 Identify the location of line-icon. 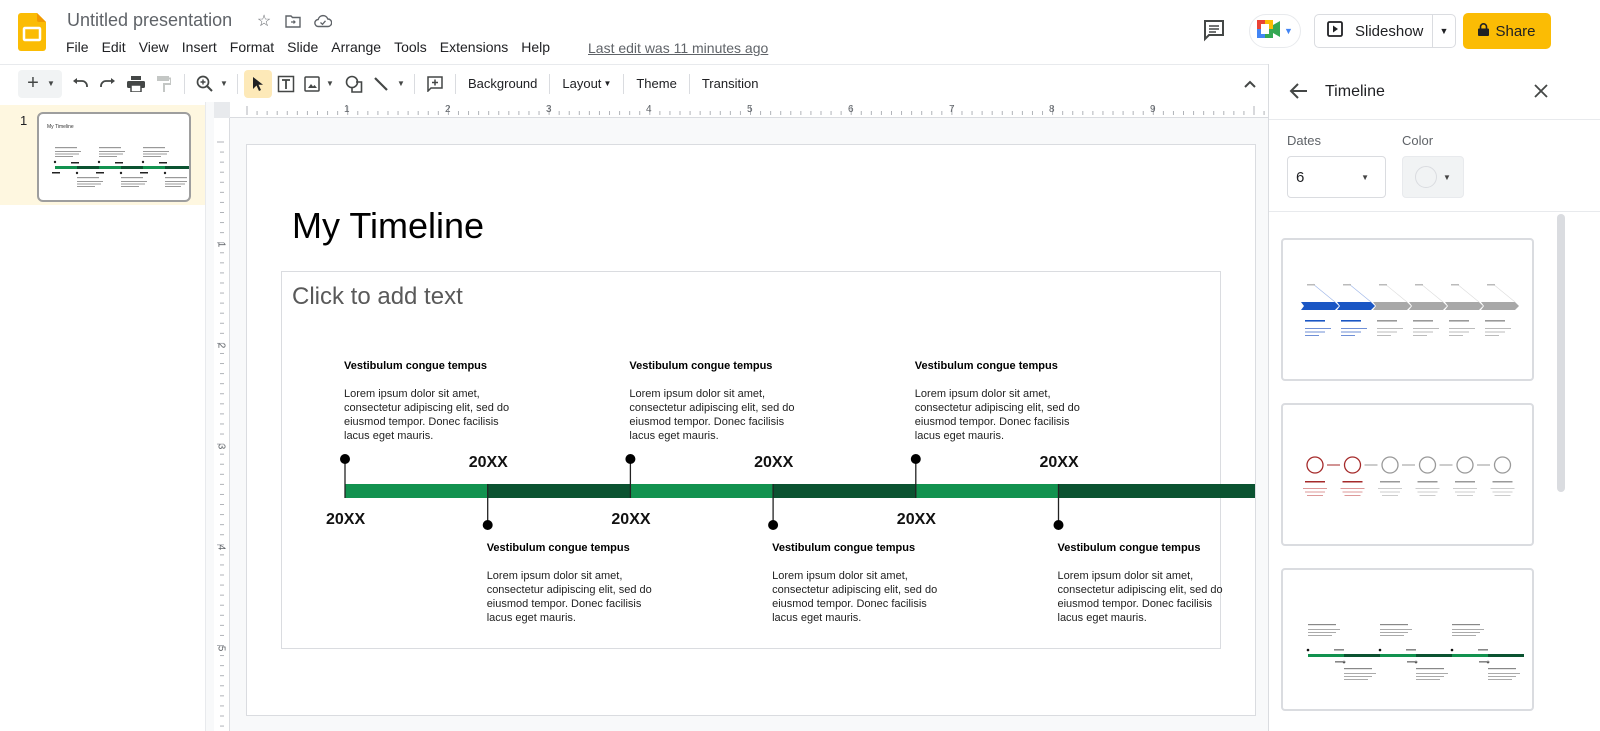
(381, 84).